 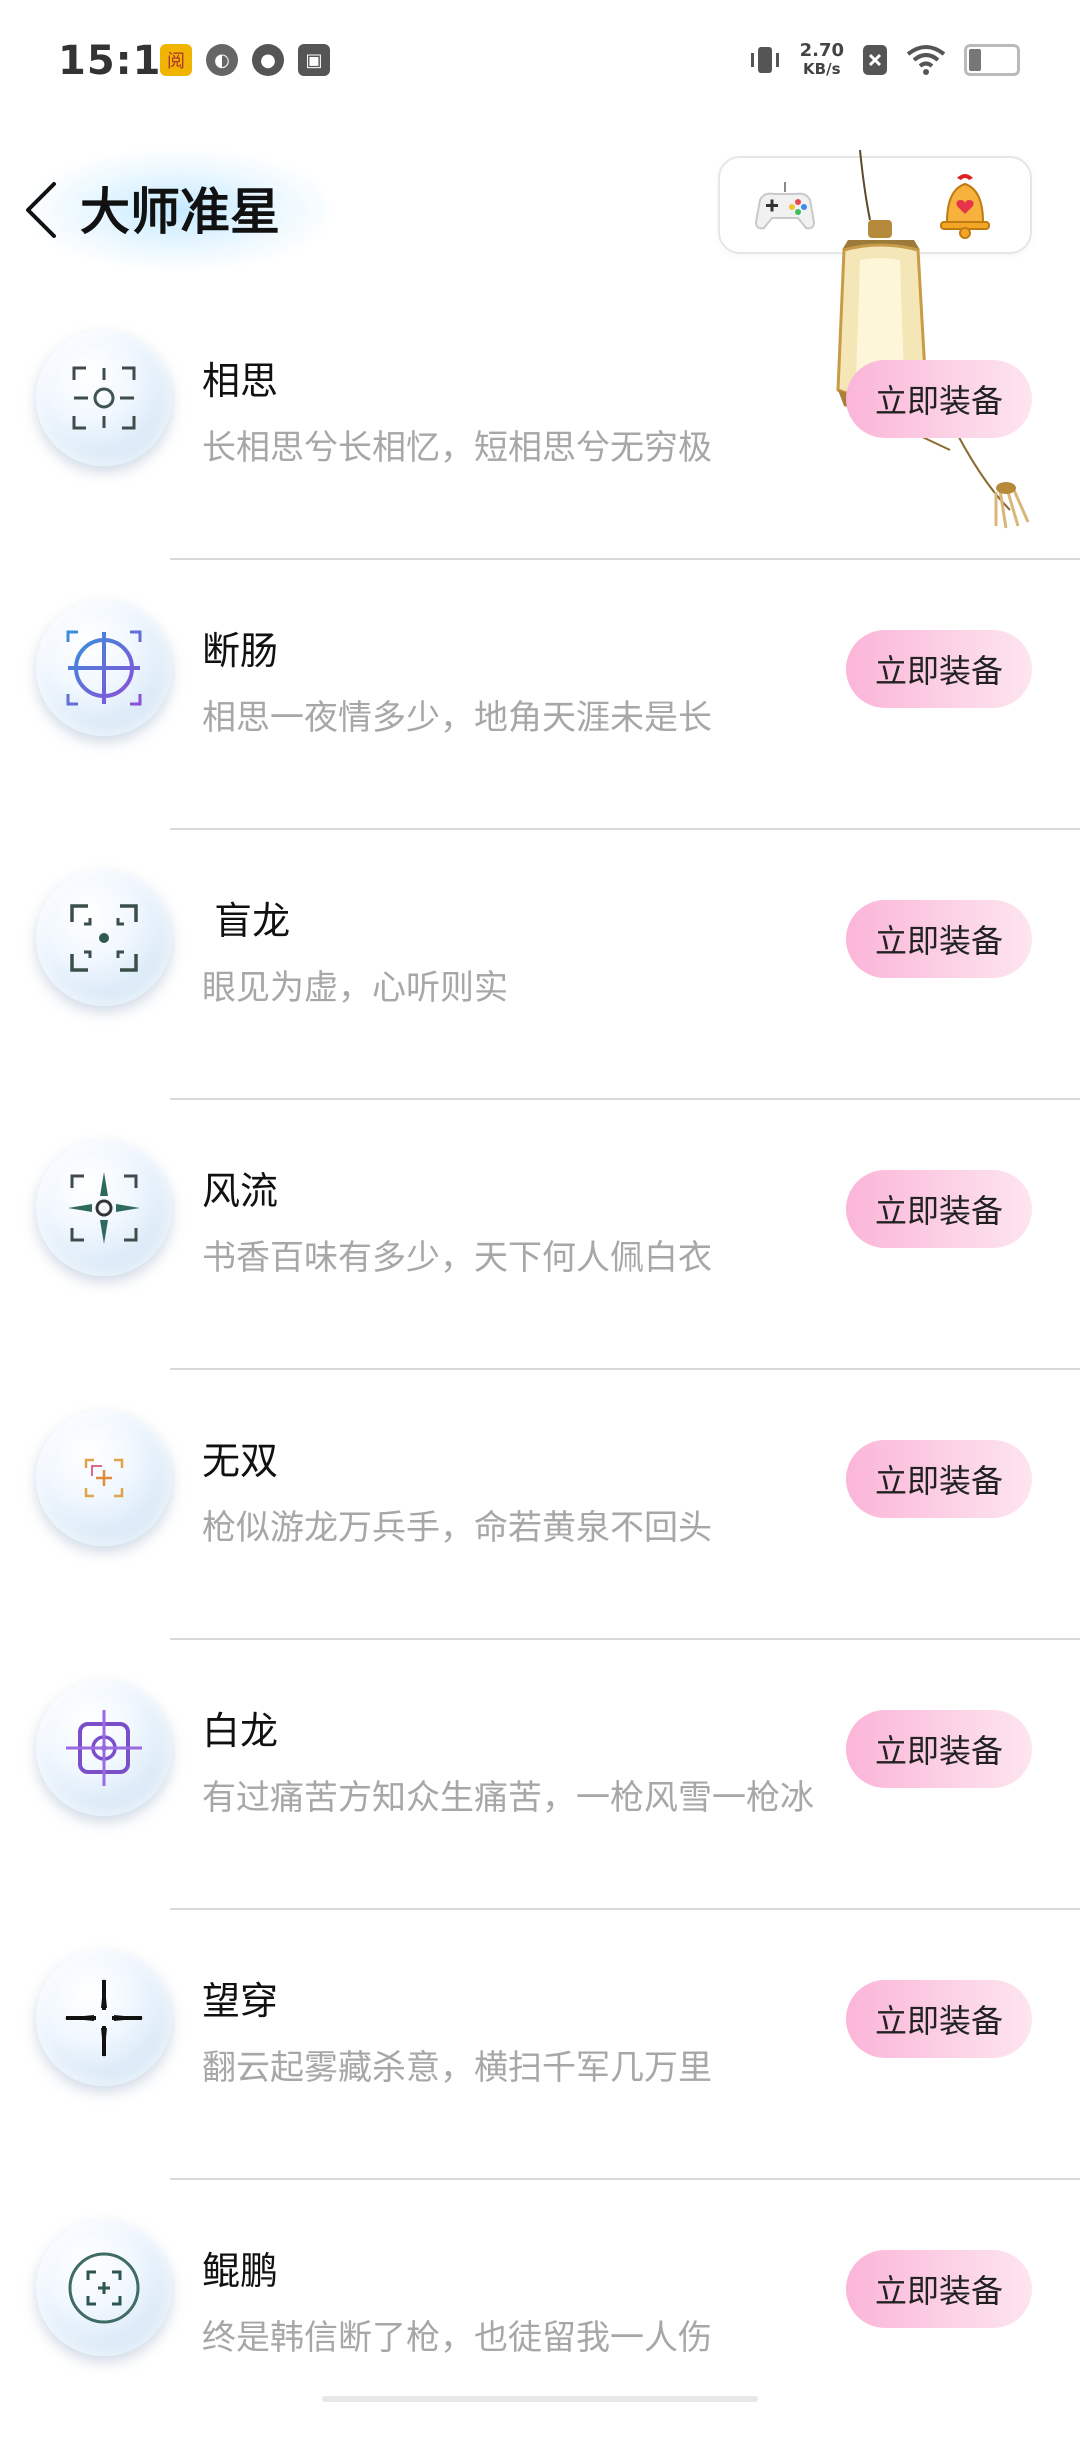 I want to click on status-right-icons: 2.70 KB/s, so click(x=884, y=60).